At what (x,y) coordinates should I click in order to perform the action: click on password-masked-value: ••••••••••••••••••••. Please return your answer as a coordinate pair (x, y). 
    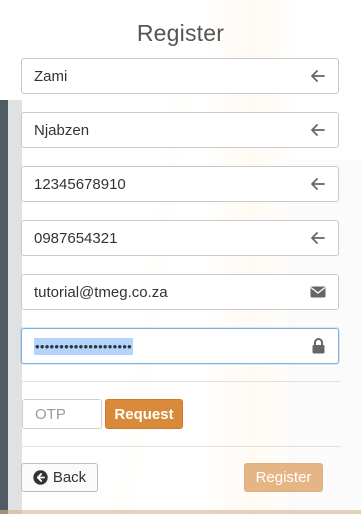
    Looking at the image, I should click on (84, 346).